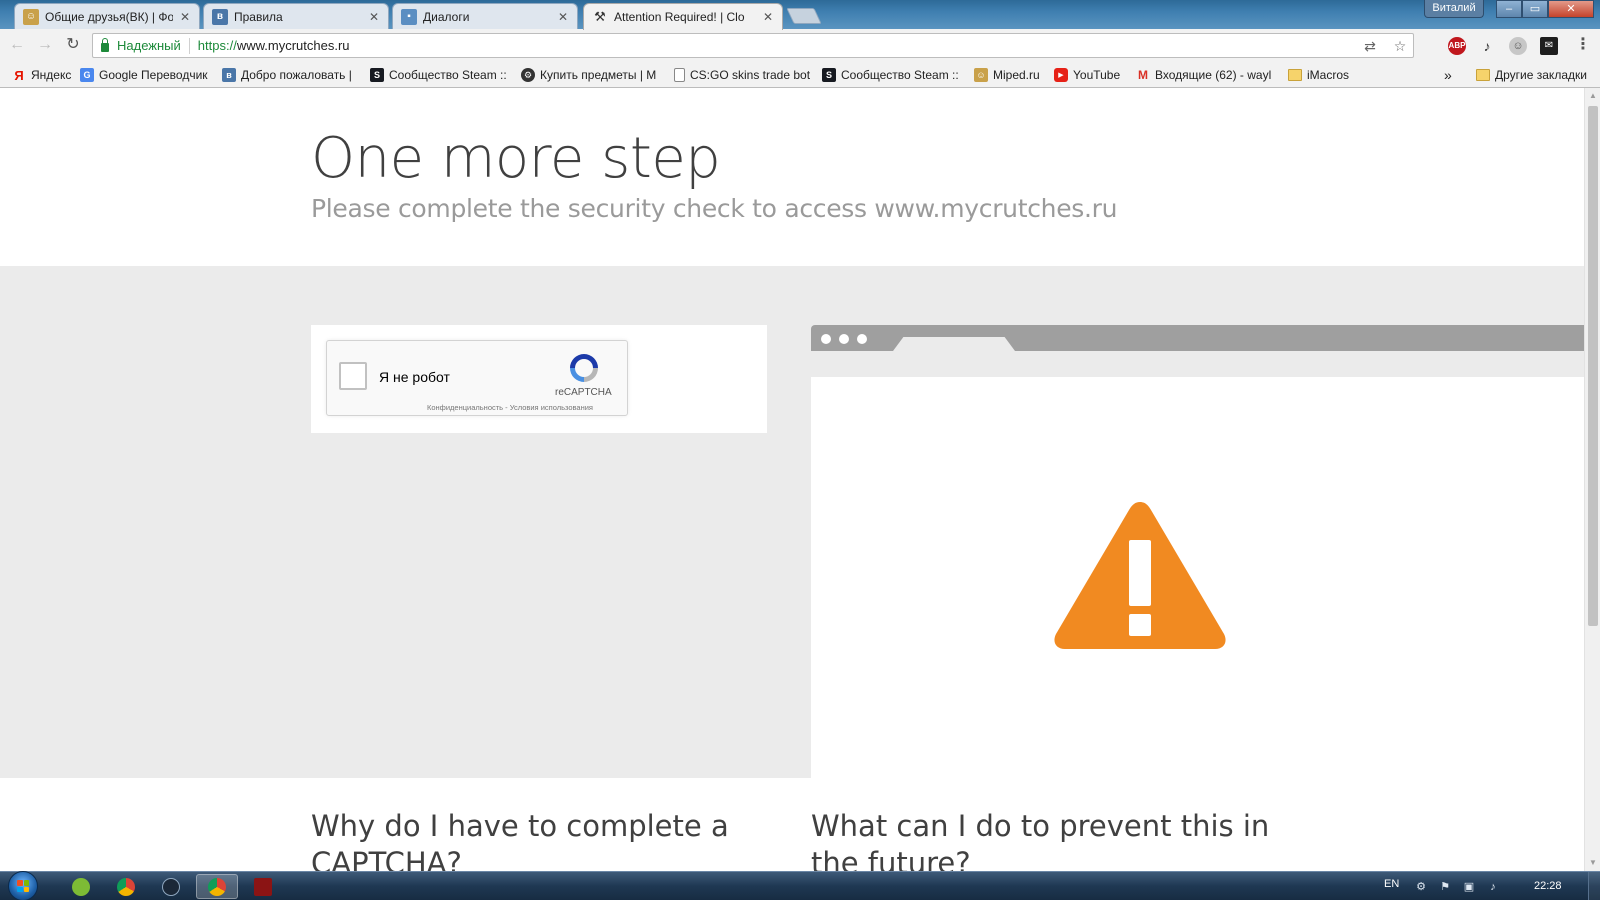 Image resolution: width=1600 pixels, height=900 pixels. I want to click on taskbar-app-red, so click(263, 886).